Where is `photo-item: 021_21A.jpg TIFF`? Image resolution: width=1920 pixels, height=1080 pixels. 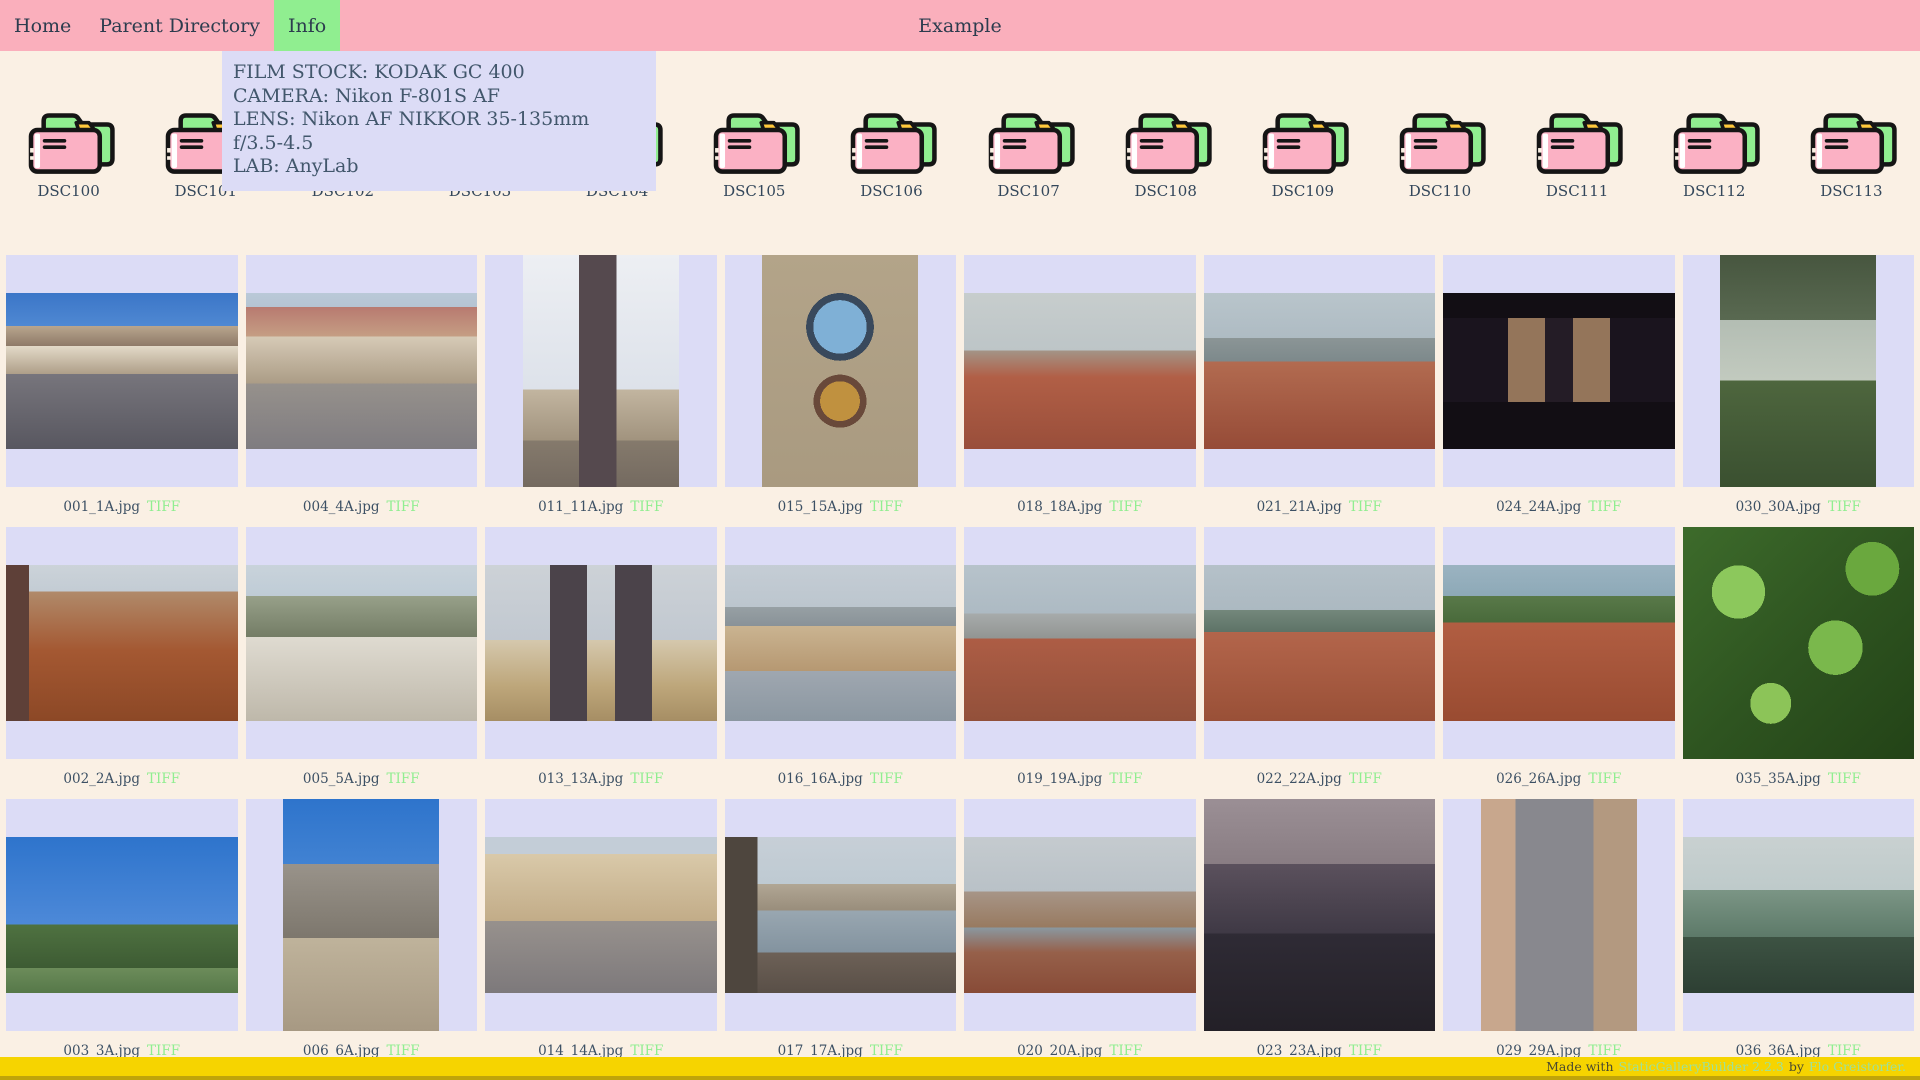
photo-item: 021_21A.jpg TIFF is located at coordinates (1319, 391).